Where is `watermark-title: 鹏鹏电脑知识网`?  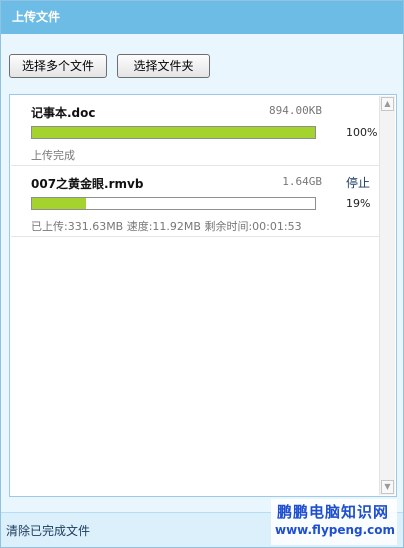
watermark-title: 鹏鹏电脑知识网 is located at coordinates (333, 512).